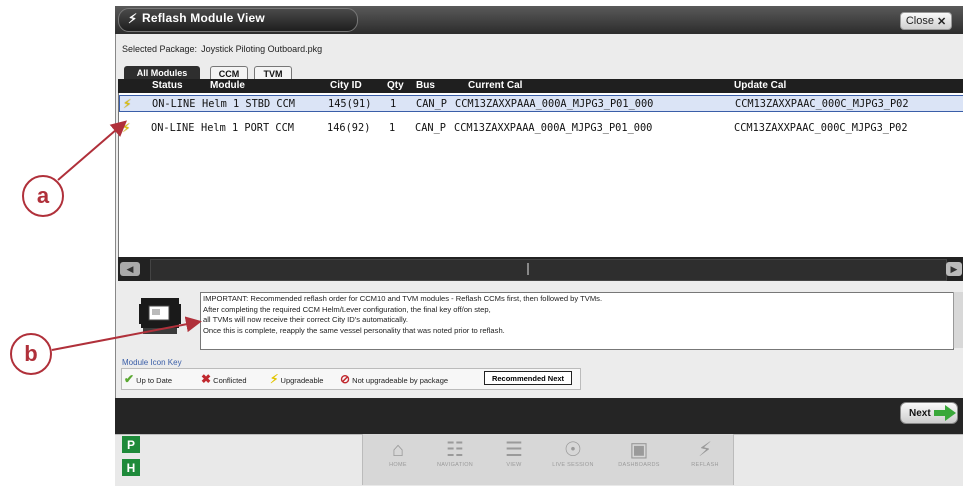 The height and width of the screenshot is (486, 963). What do you see at coordinates (400, 380) in the screenshot?
I see `key-label: Not upgradeable by package` at bounding box center [400, 380].